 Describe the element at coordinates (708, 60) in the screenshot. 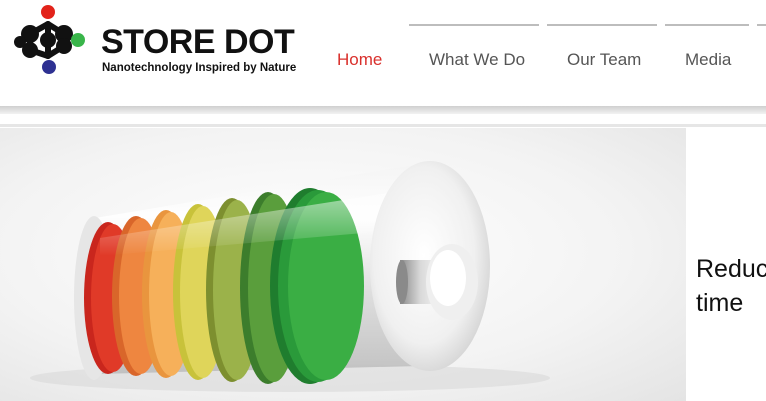

I see `nav-item-media: Media` at that location.